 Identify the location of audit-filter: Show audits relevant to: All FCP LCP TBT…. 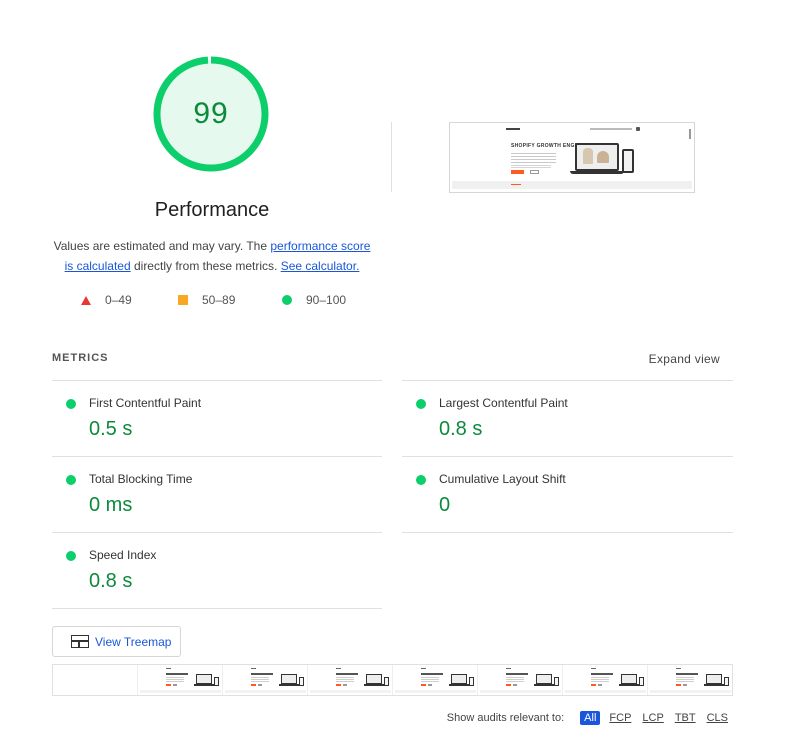
(588, 718).